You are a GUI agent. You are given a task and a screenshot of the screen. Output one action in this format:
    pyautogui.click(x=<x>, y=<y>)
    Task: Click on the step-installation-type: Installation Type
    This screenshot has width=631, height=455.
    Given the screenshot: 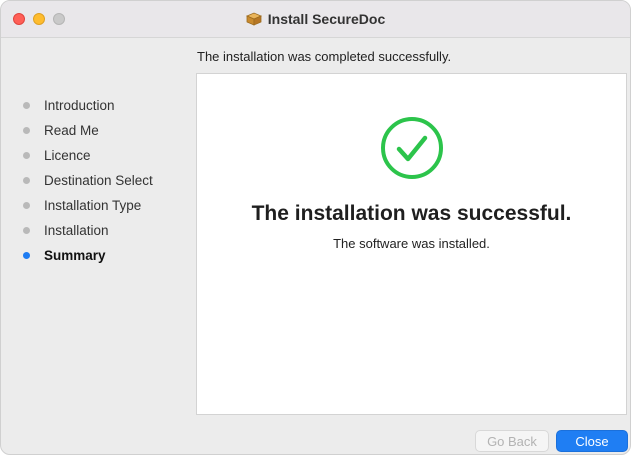 What is the action you would take?
    pyautogui.click(x=105, y=205)
    